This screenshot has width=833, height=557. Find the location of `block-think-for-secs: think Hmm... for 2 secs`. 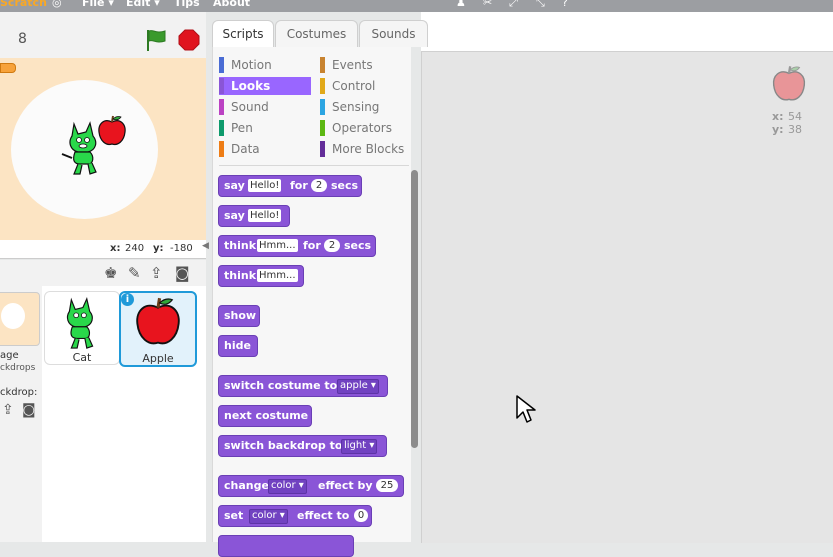

block-think-for-secs: think Hmm... for 2 secs is located at coordinates (297, 246).